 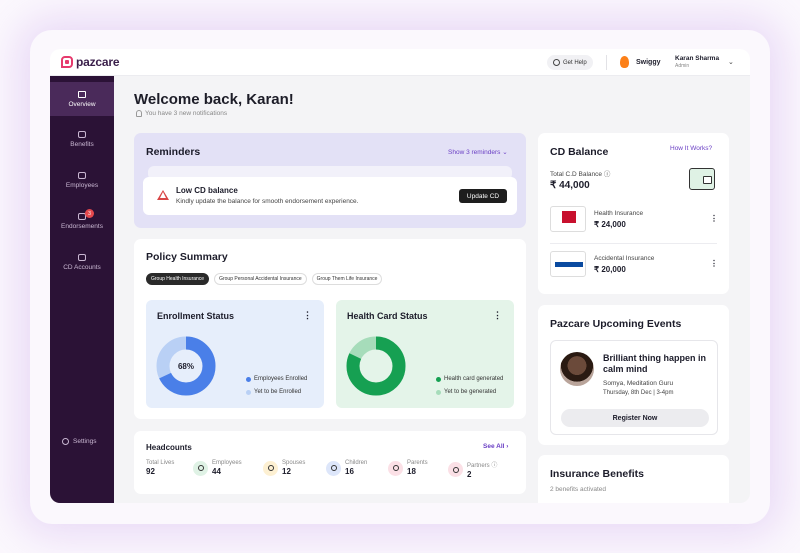 What do you see at coordinates (82, 139) in the screenshot?
I see `sidebar-item-benefits: Benefits` at bounding box center [82, 139].